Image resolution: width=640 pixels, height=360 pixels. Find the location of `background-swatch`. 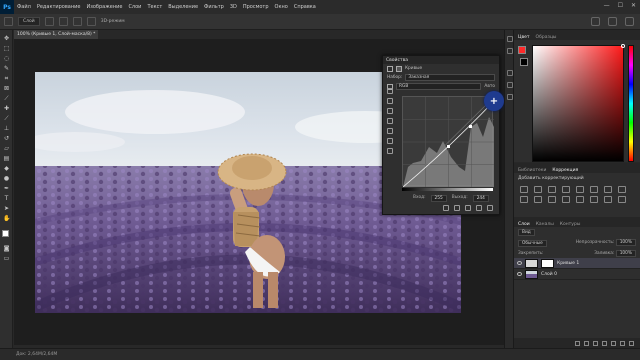

background-swatch is located at coordinates (524, 62).